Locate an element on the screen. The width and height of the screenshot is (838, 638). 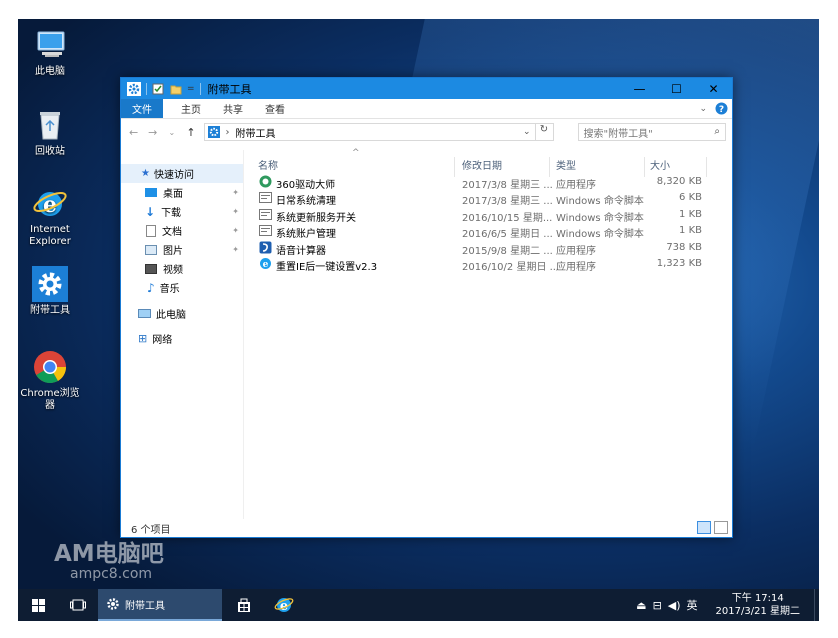
gear-icon is located at coordinates (50, 284).